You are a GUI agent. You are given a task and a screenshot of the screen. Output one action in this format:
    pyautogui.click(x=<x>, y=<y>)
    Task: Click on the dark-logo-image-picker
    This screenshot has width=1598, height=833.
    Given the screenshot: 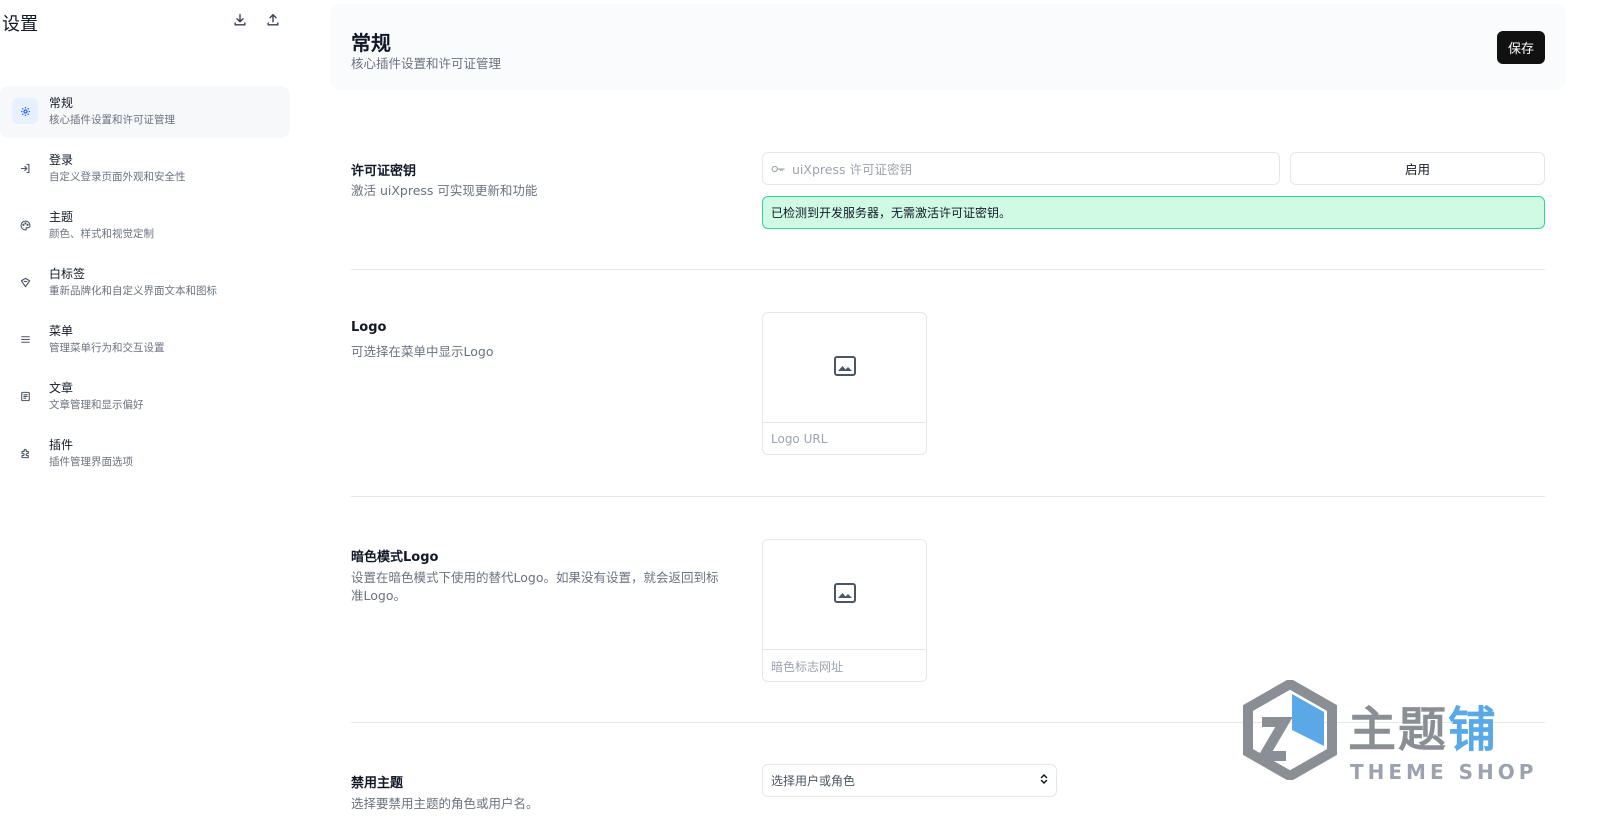 What is the action you would take?
    pyautogui.click(x=844, y=594)
    